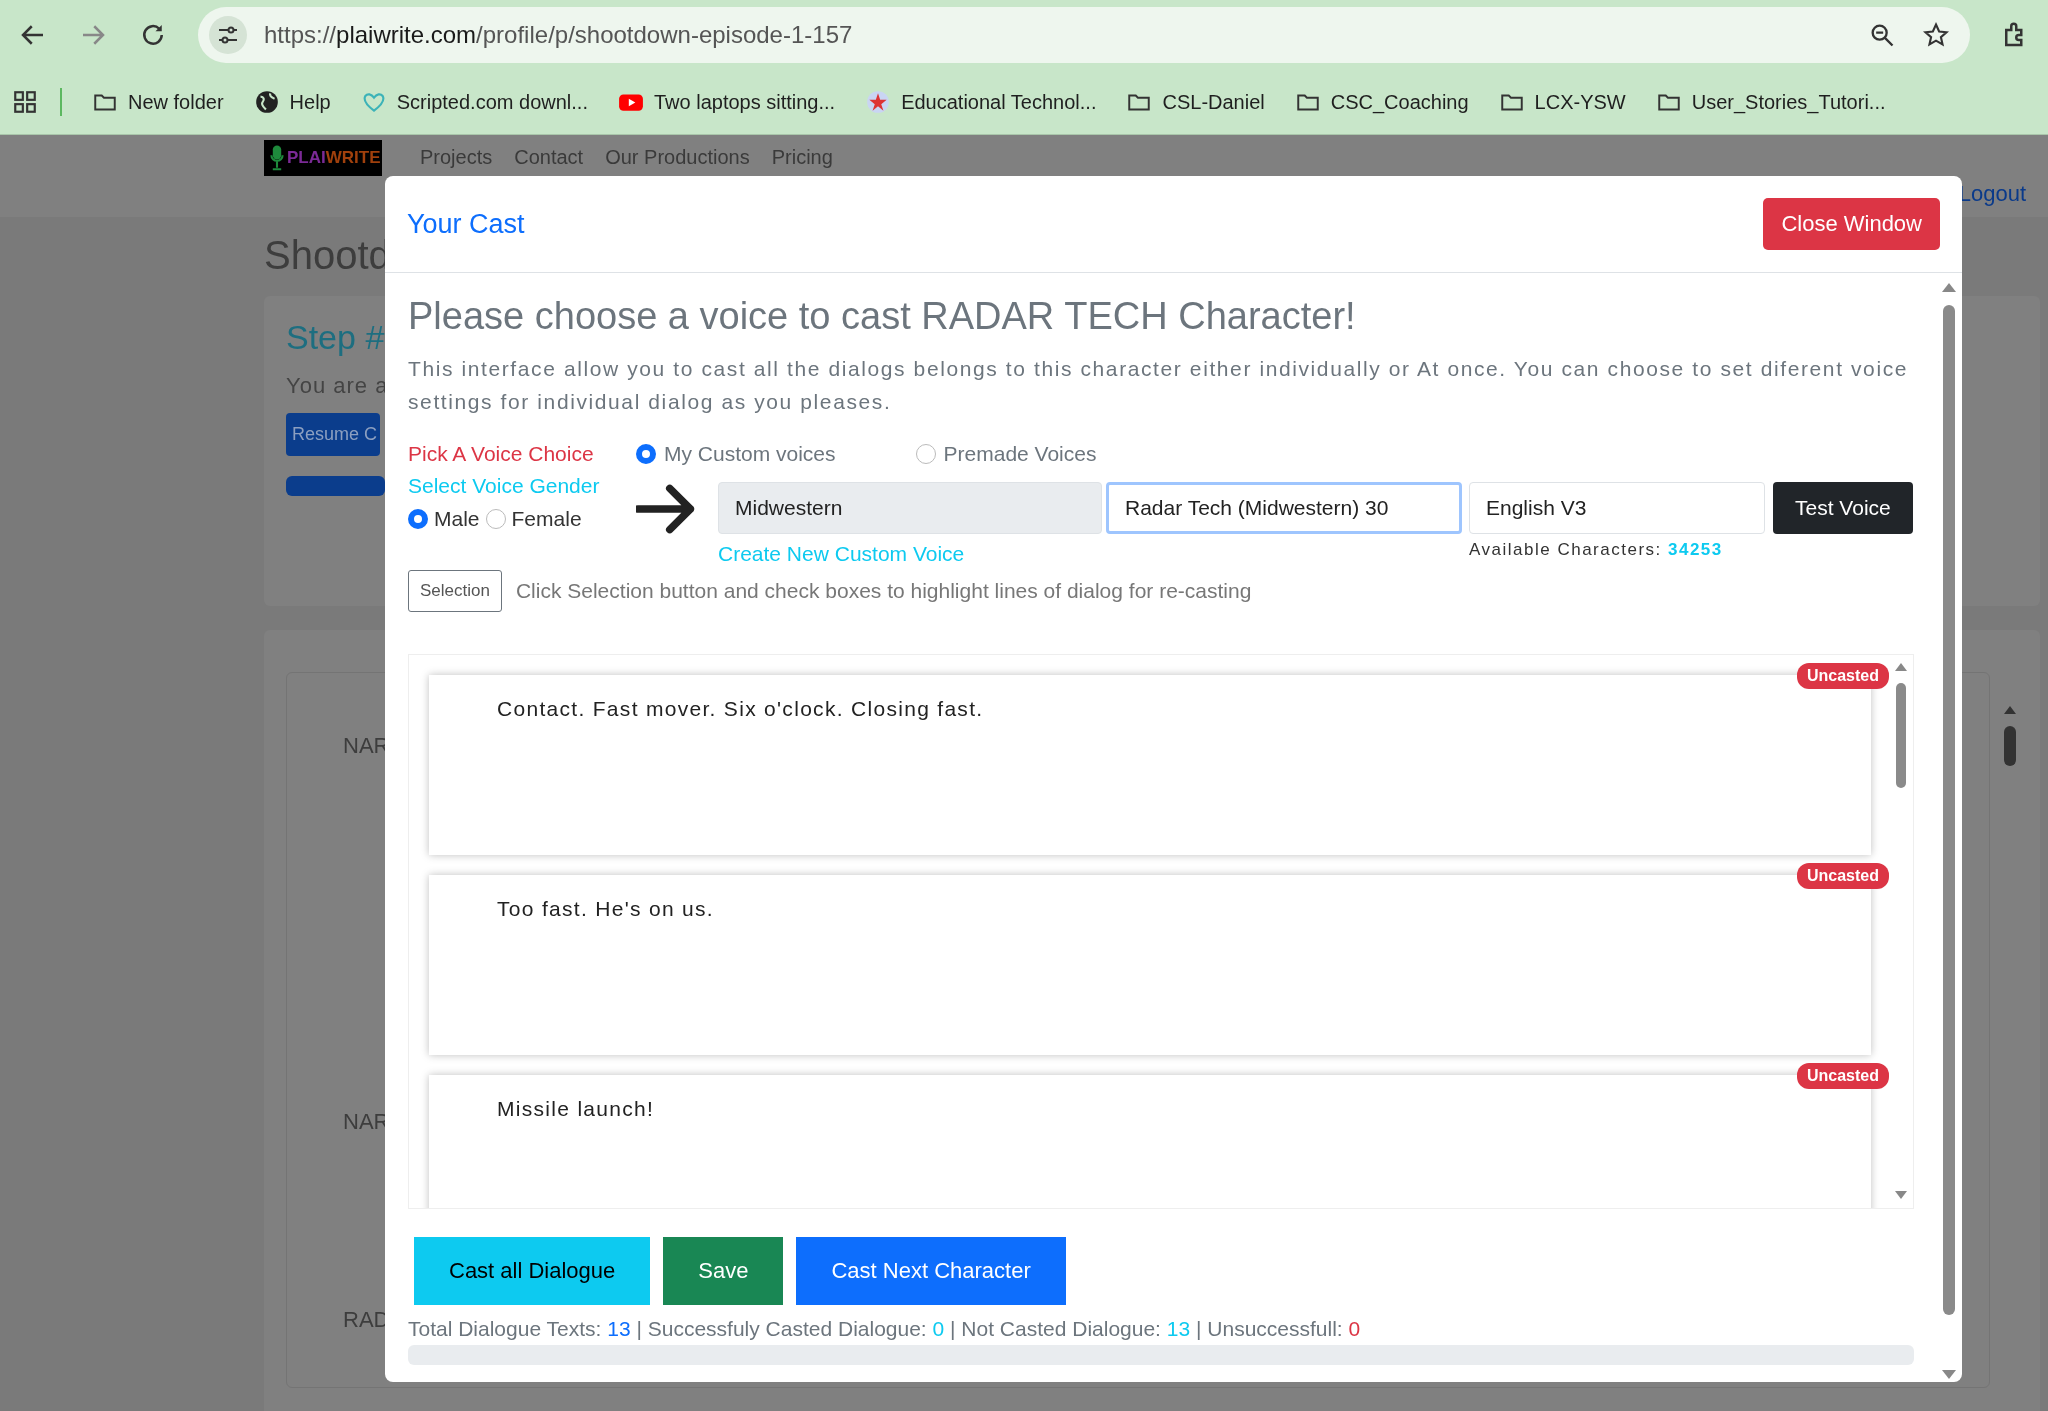 This screenshot has width=2048, height=1411. What do you see at coordinates (266, 102) in the screenshot?
I see `globe-icon` at bounding box center [266, 102].